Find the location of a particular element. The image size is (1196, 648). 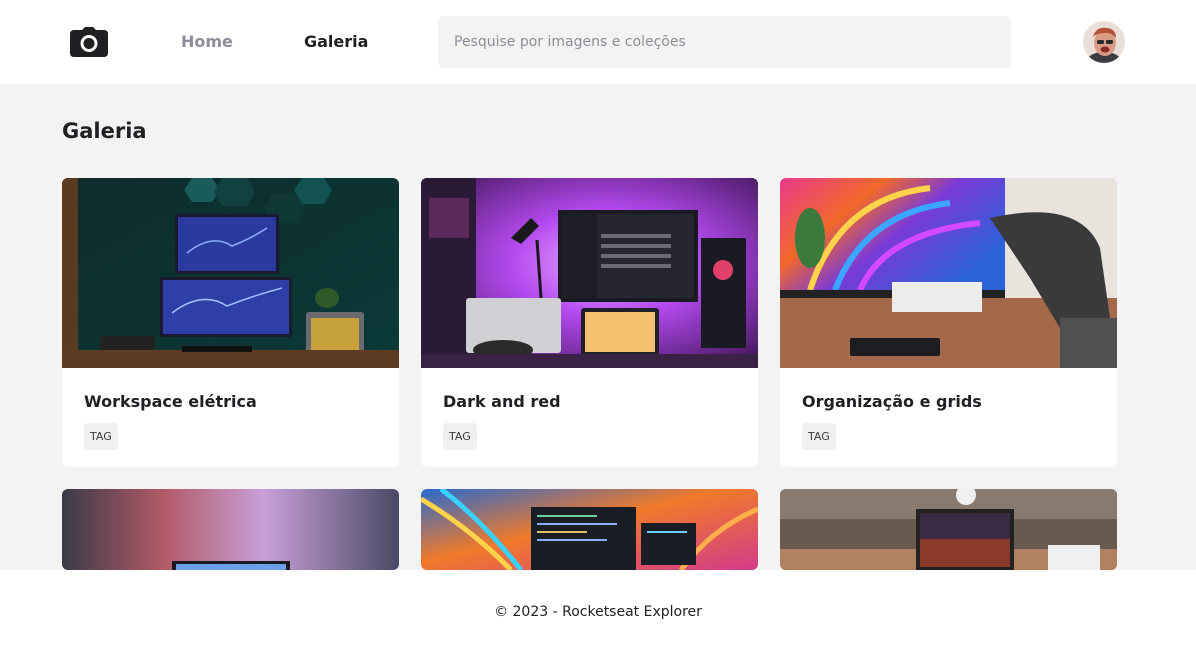

gallery-card: Workspace elétrica TAG is located at coordinates (230, 322).